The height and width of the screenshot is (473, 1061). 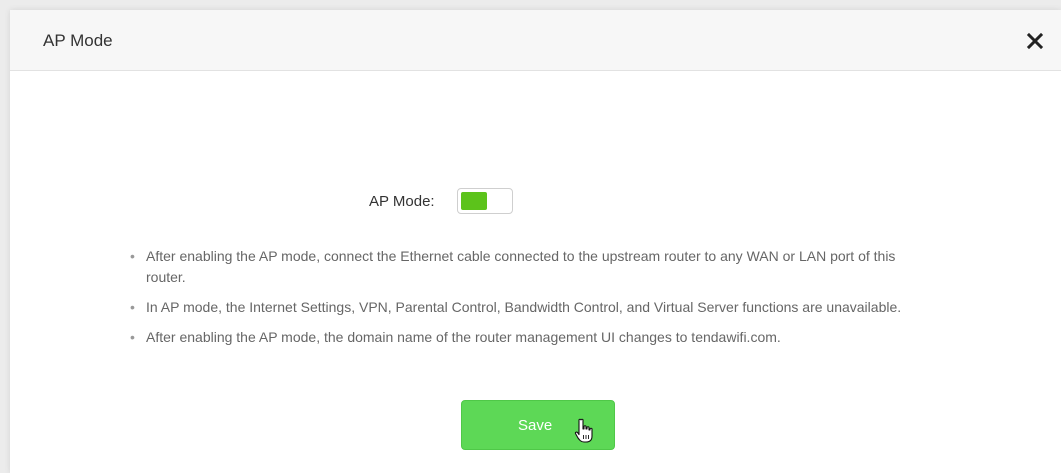 I want to click on toggle-on-indicator, so click(x=474, y=201).